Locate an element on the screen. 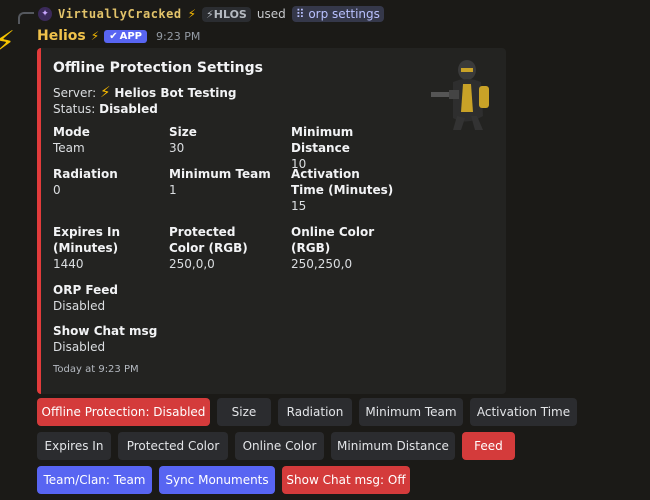  field-value: 1440 is located at coordinates (68, 264).